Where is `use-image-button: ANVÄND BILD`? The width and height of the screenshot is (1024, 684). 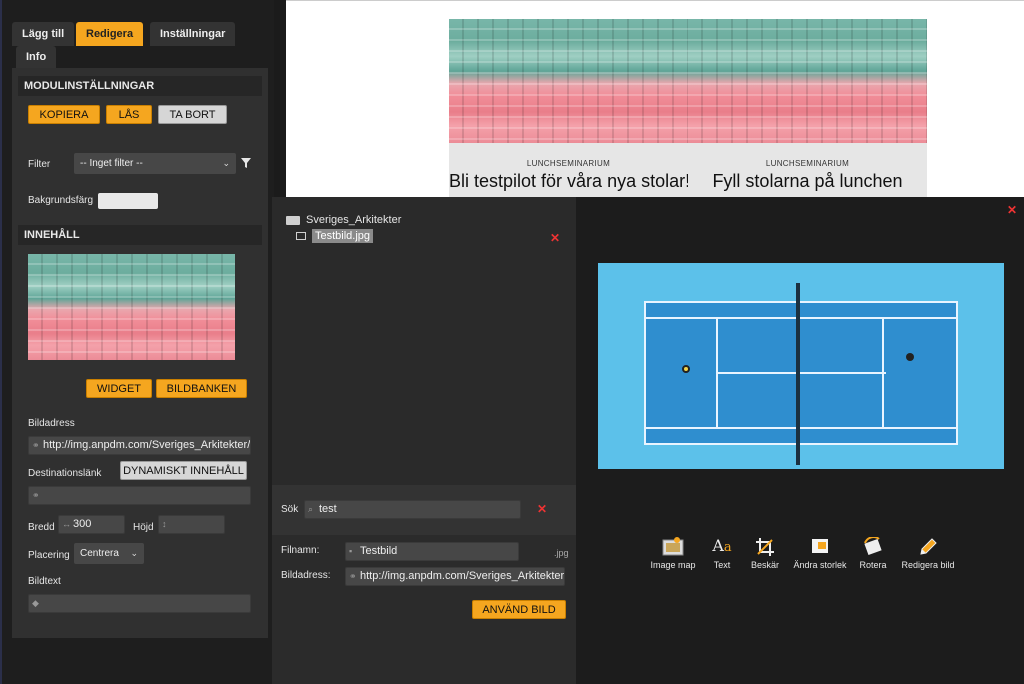 use-image-button: ANVÄND BILD is located at coordinates (519, 609).